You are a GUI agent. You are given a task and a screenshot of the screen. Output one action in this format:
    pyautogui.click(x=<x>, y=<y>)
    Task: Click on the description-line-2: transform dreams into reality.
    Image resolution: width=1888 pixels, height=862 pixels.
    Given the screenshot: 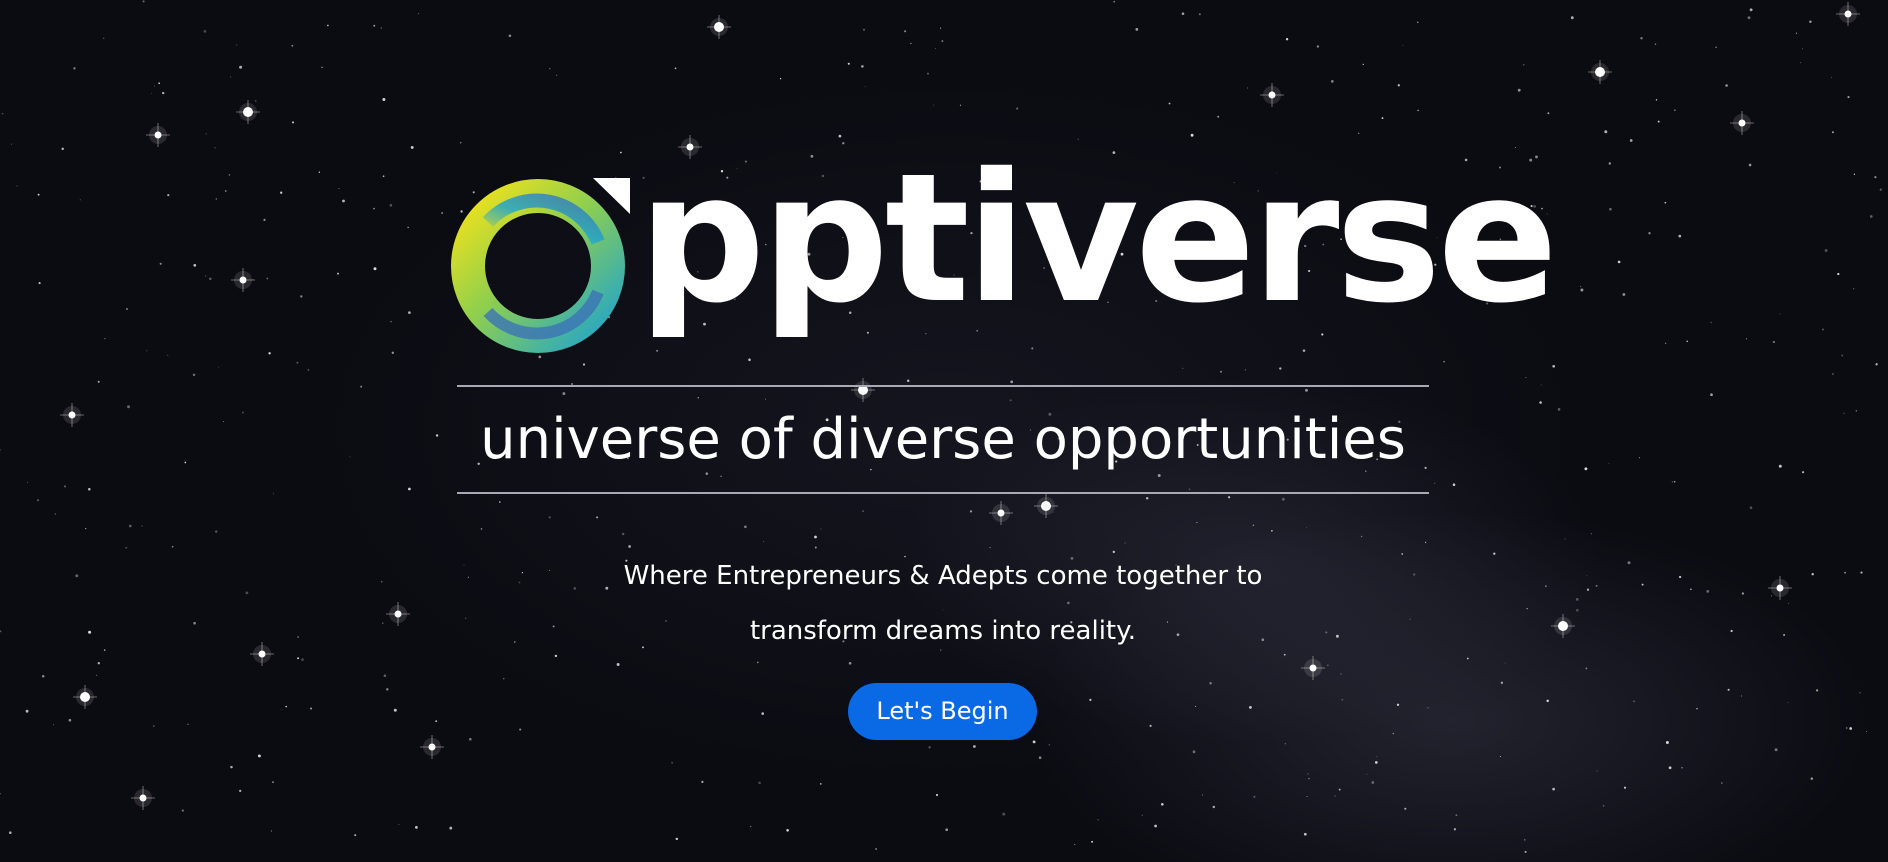 What is the action you would take?
    pyautogui.click(x=943, y=631)
    